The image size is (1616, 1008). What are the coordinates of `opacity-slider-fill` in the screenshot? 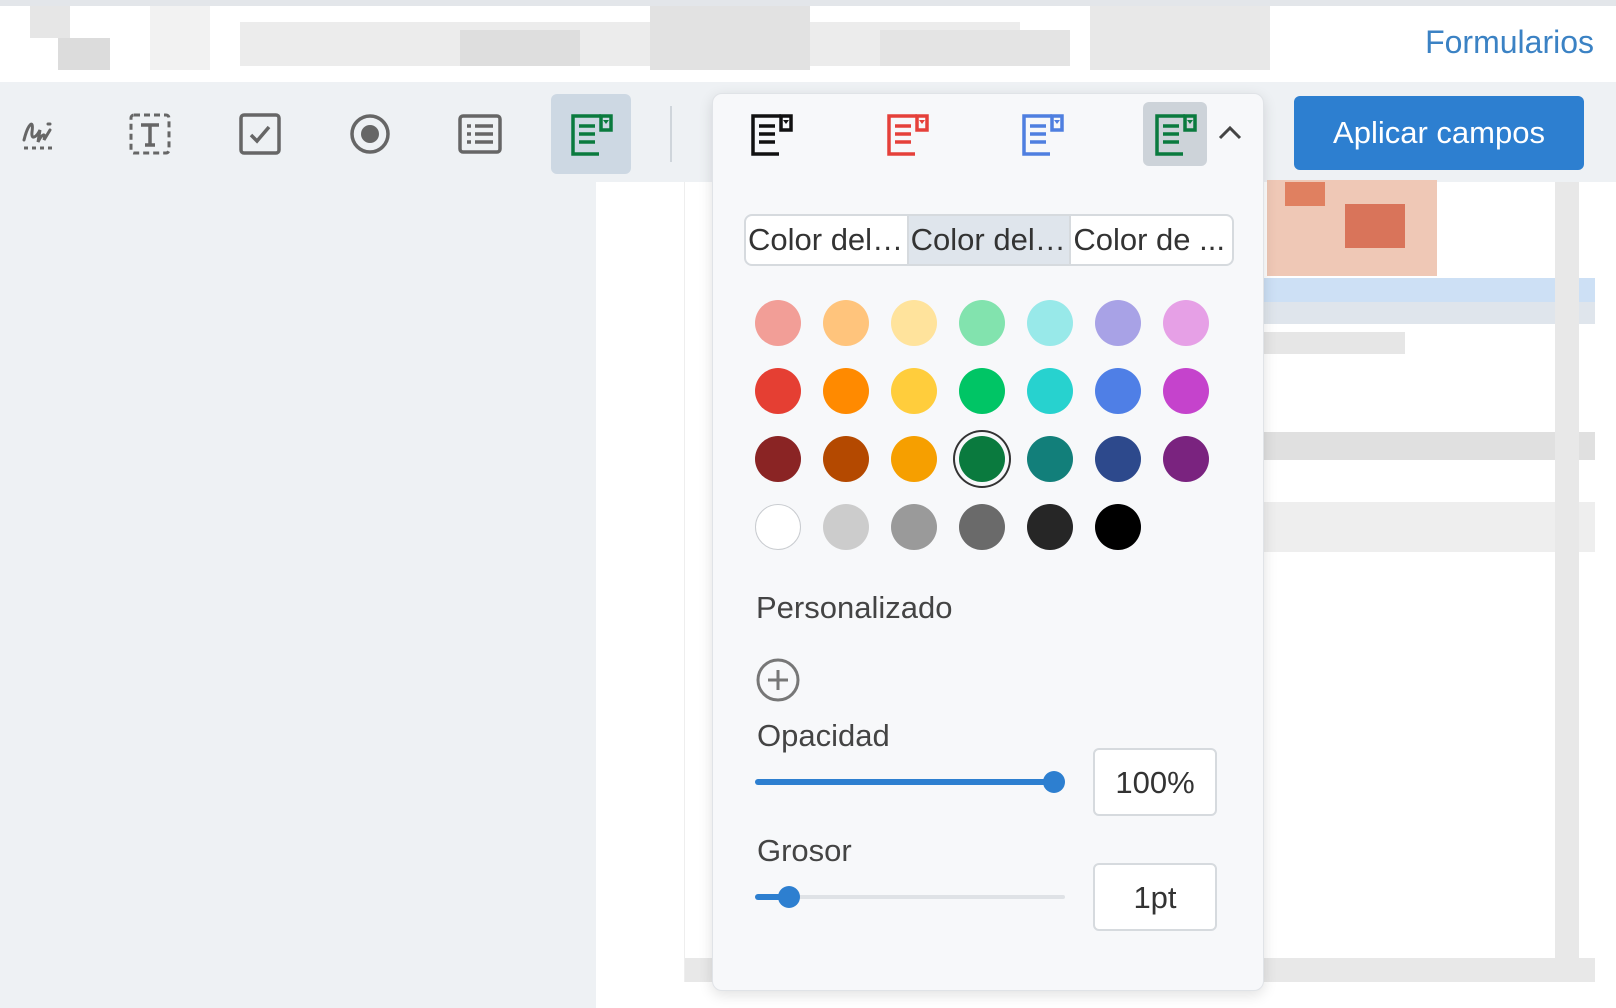 It's located at (904, 782).